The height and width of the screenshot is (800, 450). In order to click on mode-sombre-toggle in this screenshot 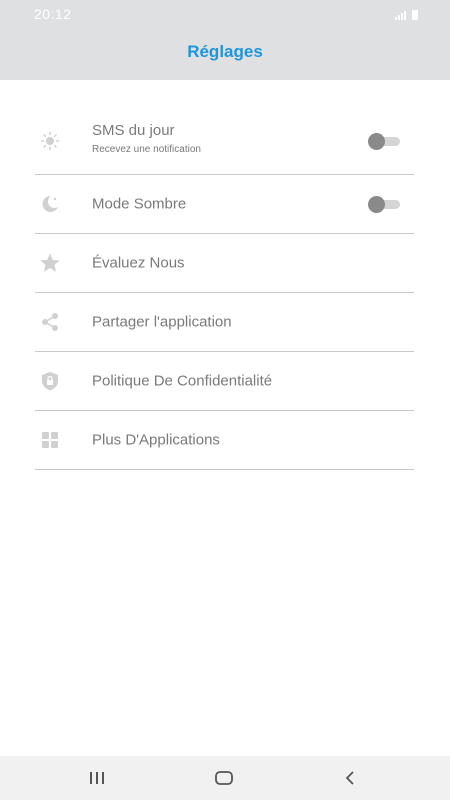, I will do `click(385, 204)`.